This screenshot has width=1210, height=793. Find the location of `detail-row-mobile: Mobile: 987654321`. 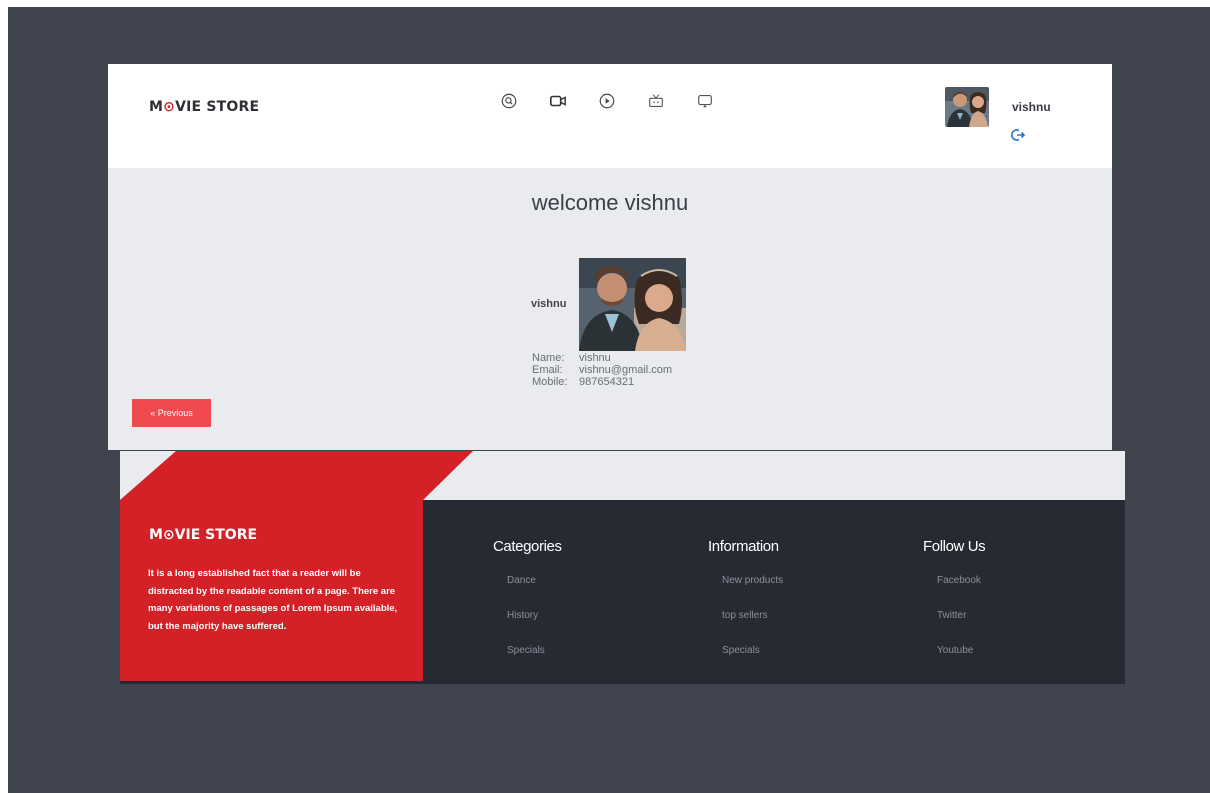

detail-row-mobile: Mobile: 987654321 is located at coordinates (602, 382).